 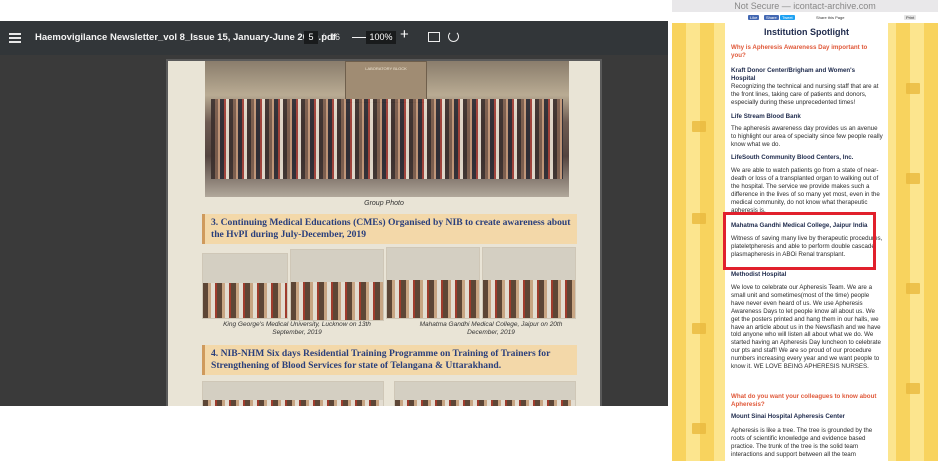 I want to click on group-photo-caption: Group Photo, so click(x=384, y=203).